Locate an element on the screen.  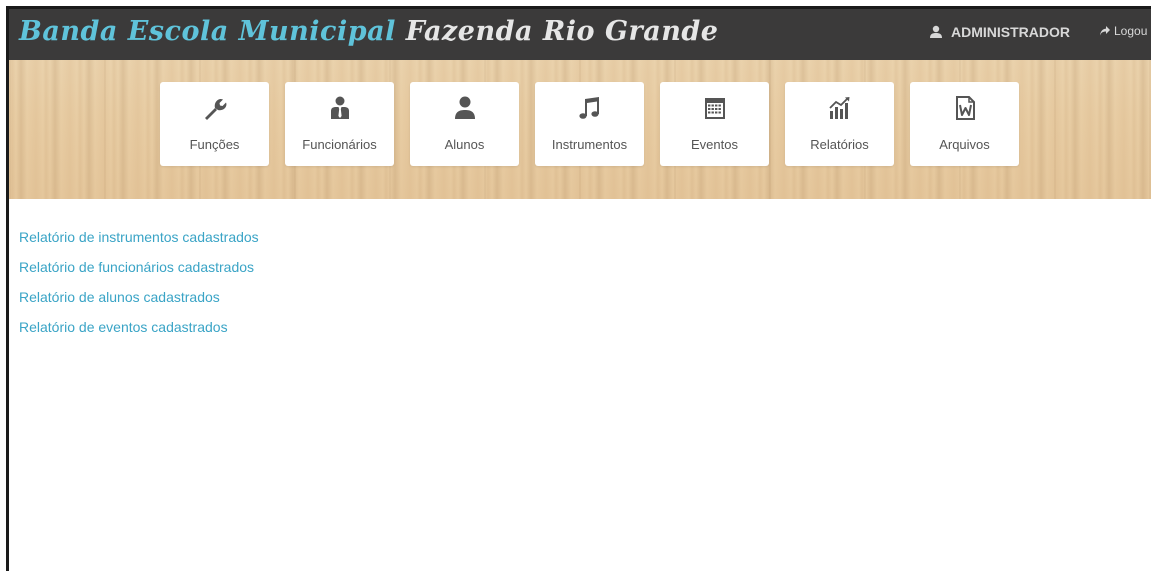
tile-arquivos: Arquivos is located at coordinates (964, 124).